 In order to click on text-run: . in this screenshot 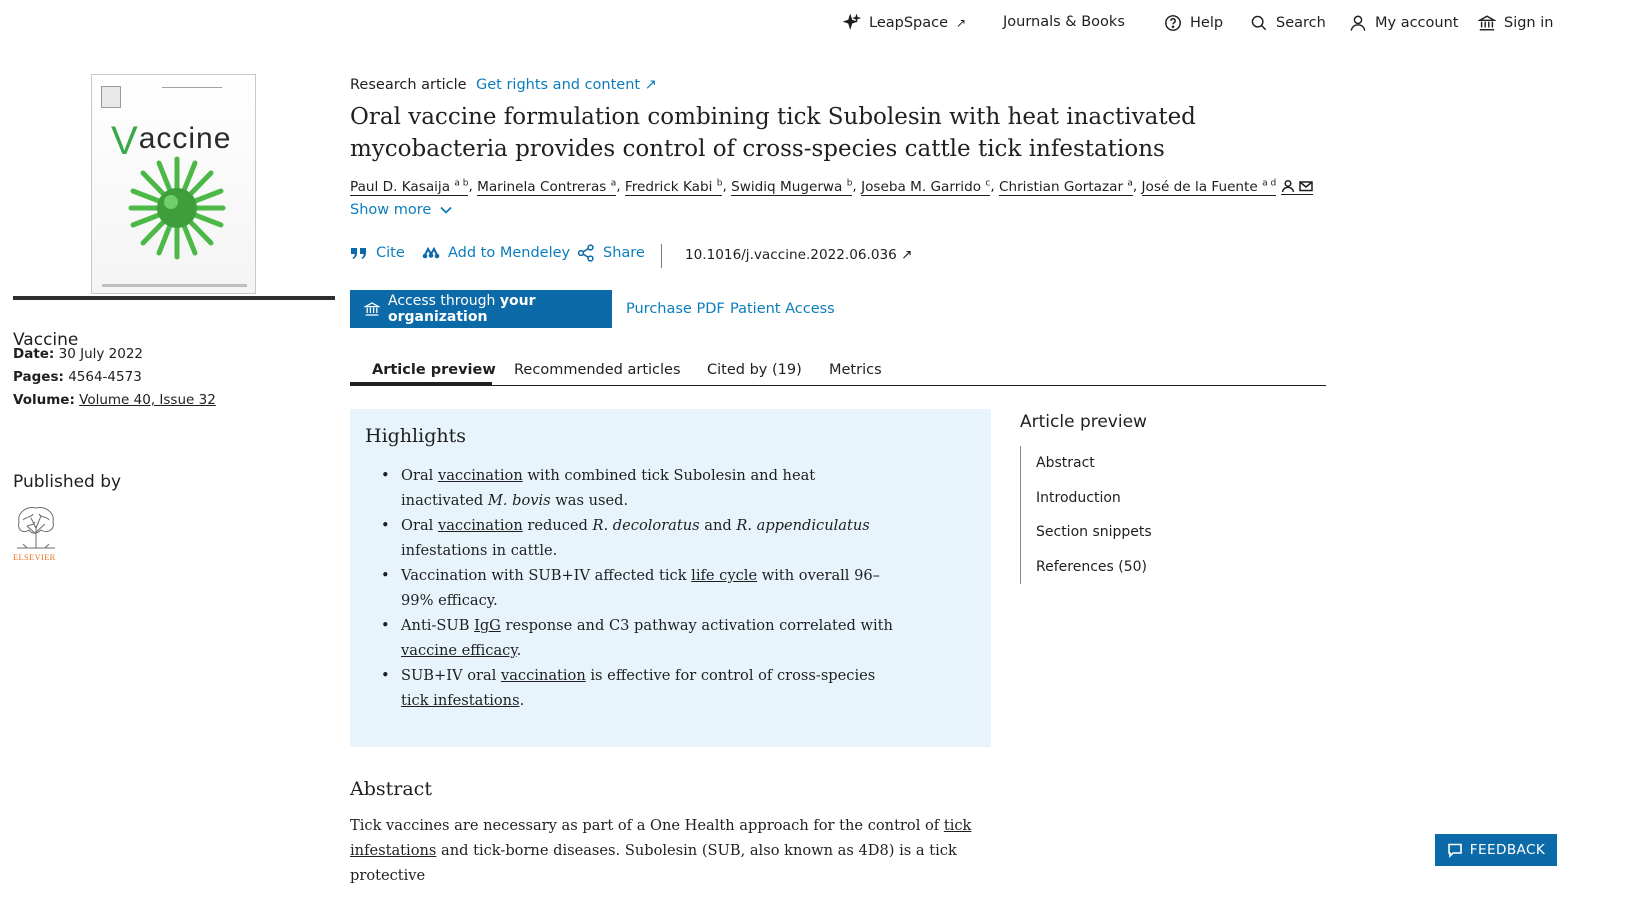, I will do `click(519, 650)`.